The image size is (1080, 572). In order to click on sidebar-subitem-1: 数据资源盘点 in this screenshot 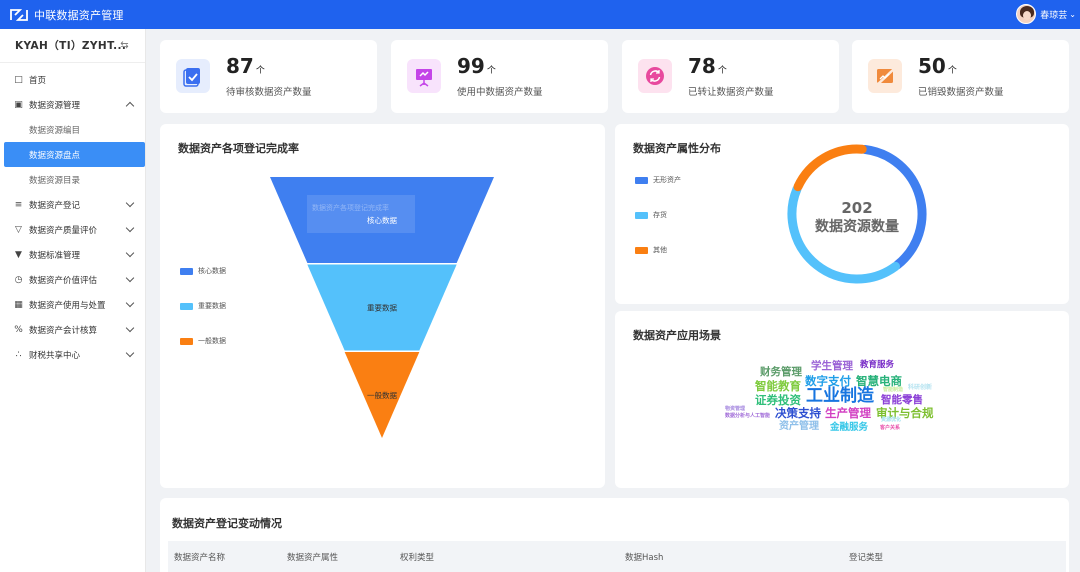, I will do `click(74, 154)`.